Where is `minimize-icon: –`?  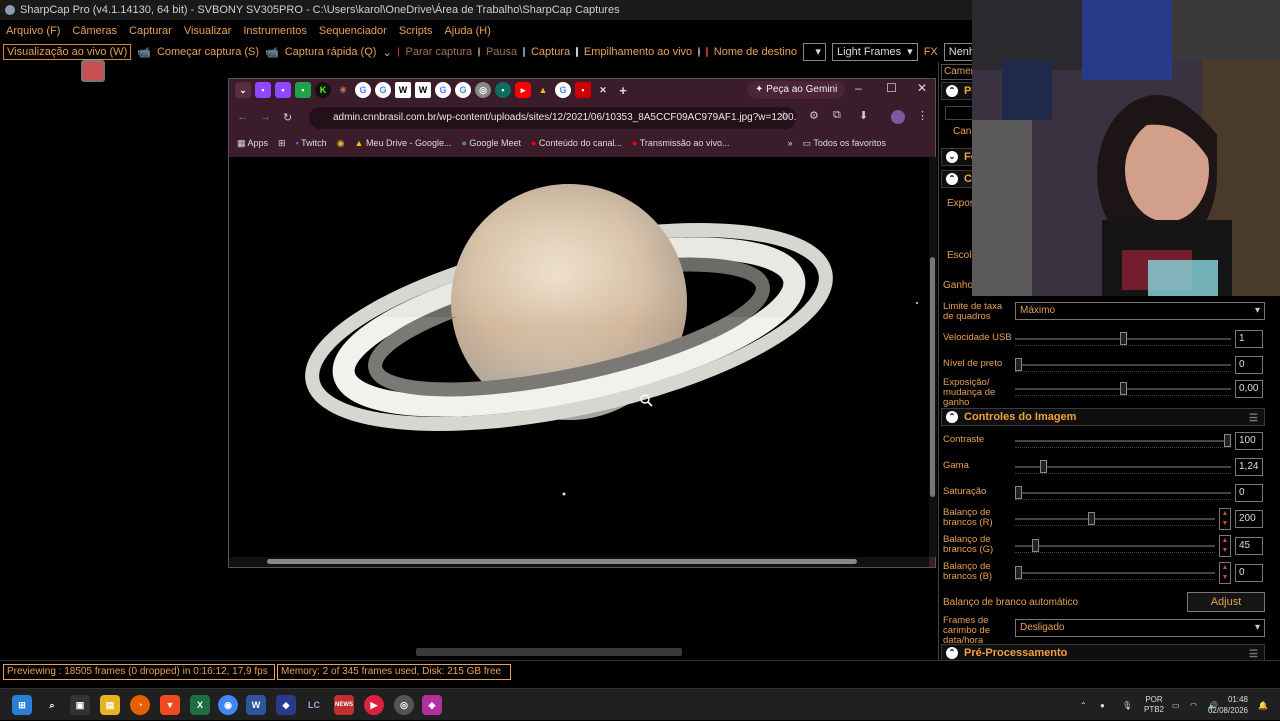 minimize-icon: – is located at coordinates (858, 88).